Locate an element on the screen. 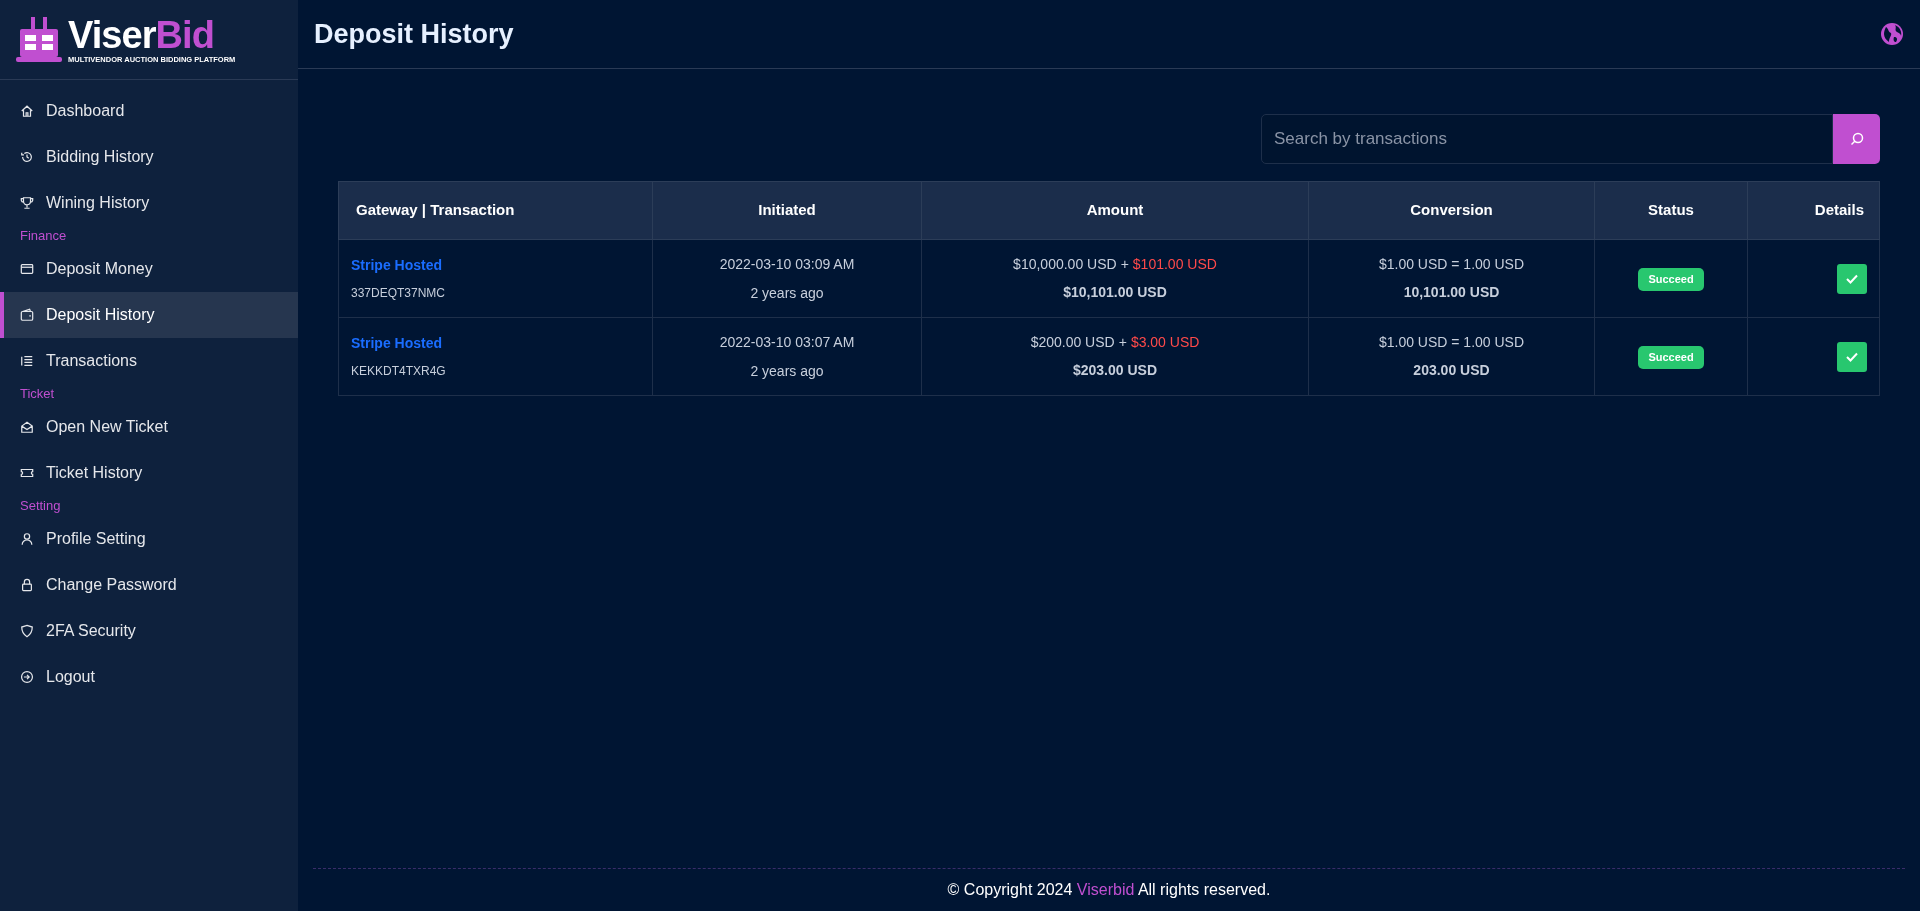  lock-icon is located at coordinates (27, 585).